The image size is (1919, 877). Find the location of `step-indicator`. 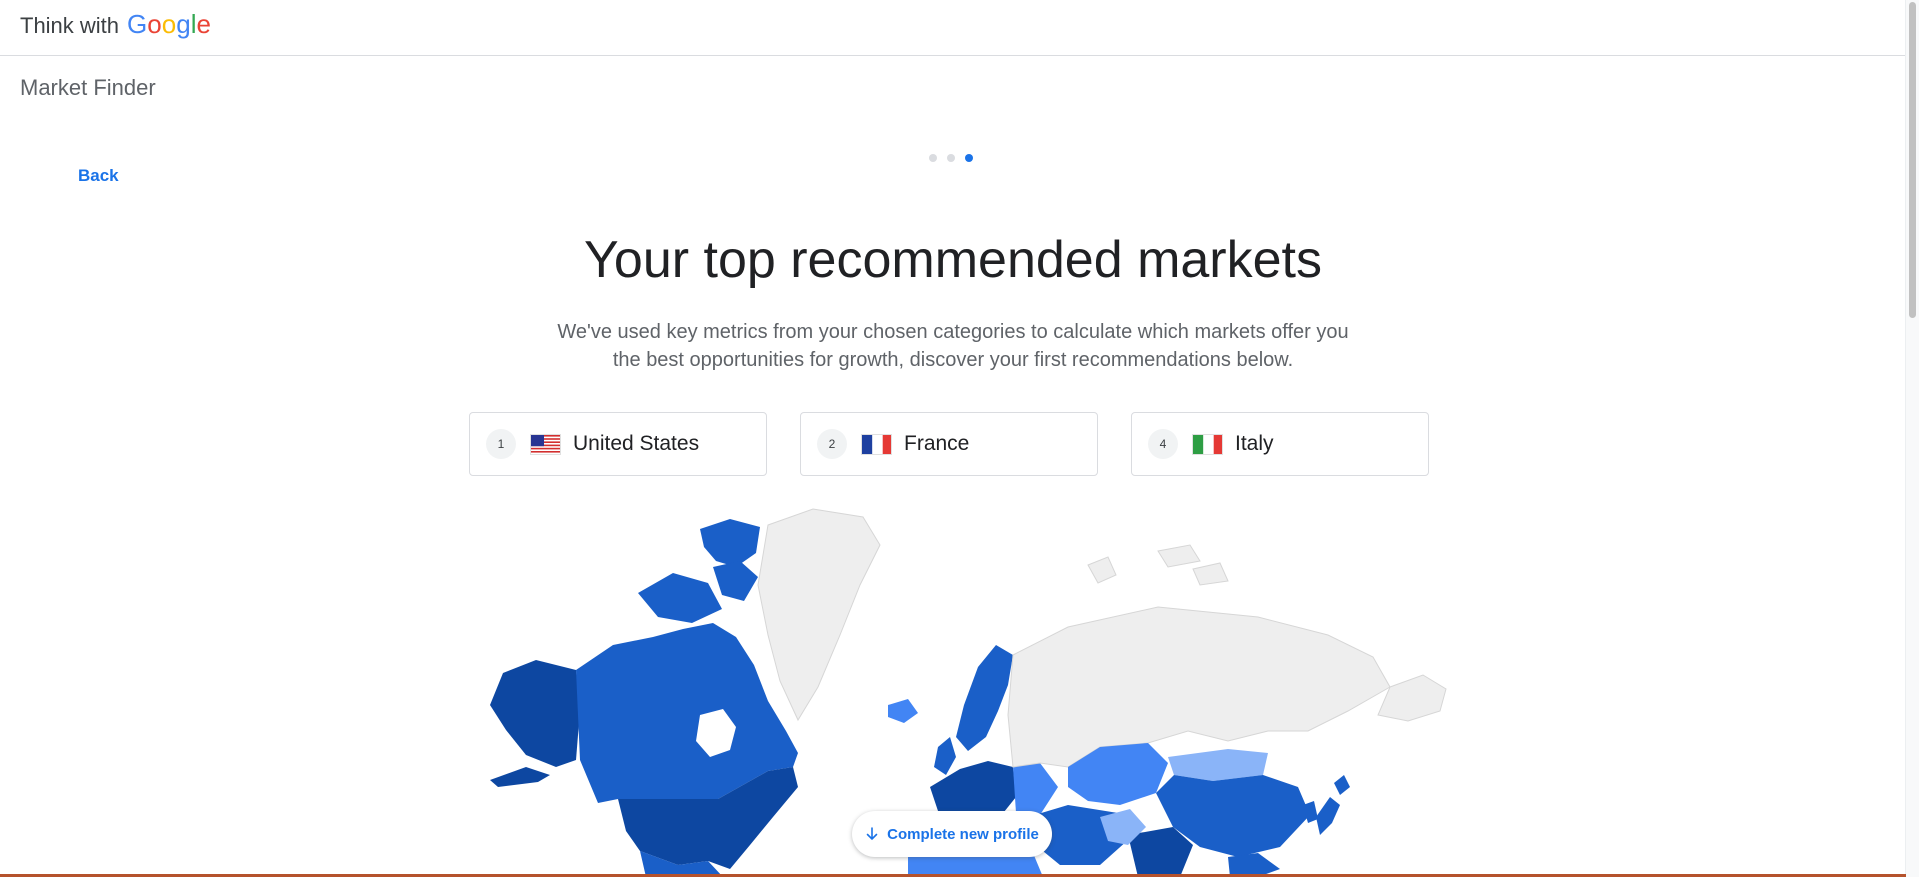

step-indicator is located at coordinates (951, 158).